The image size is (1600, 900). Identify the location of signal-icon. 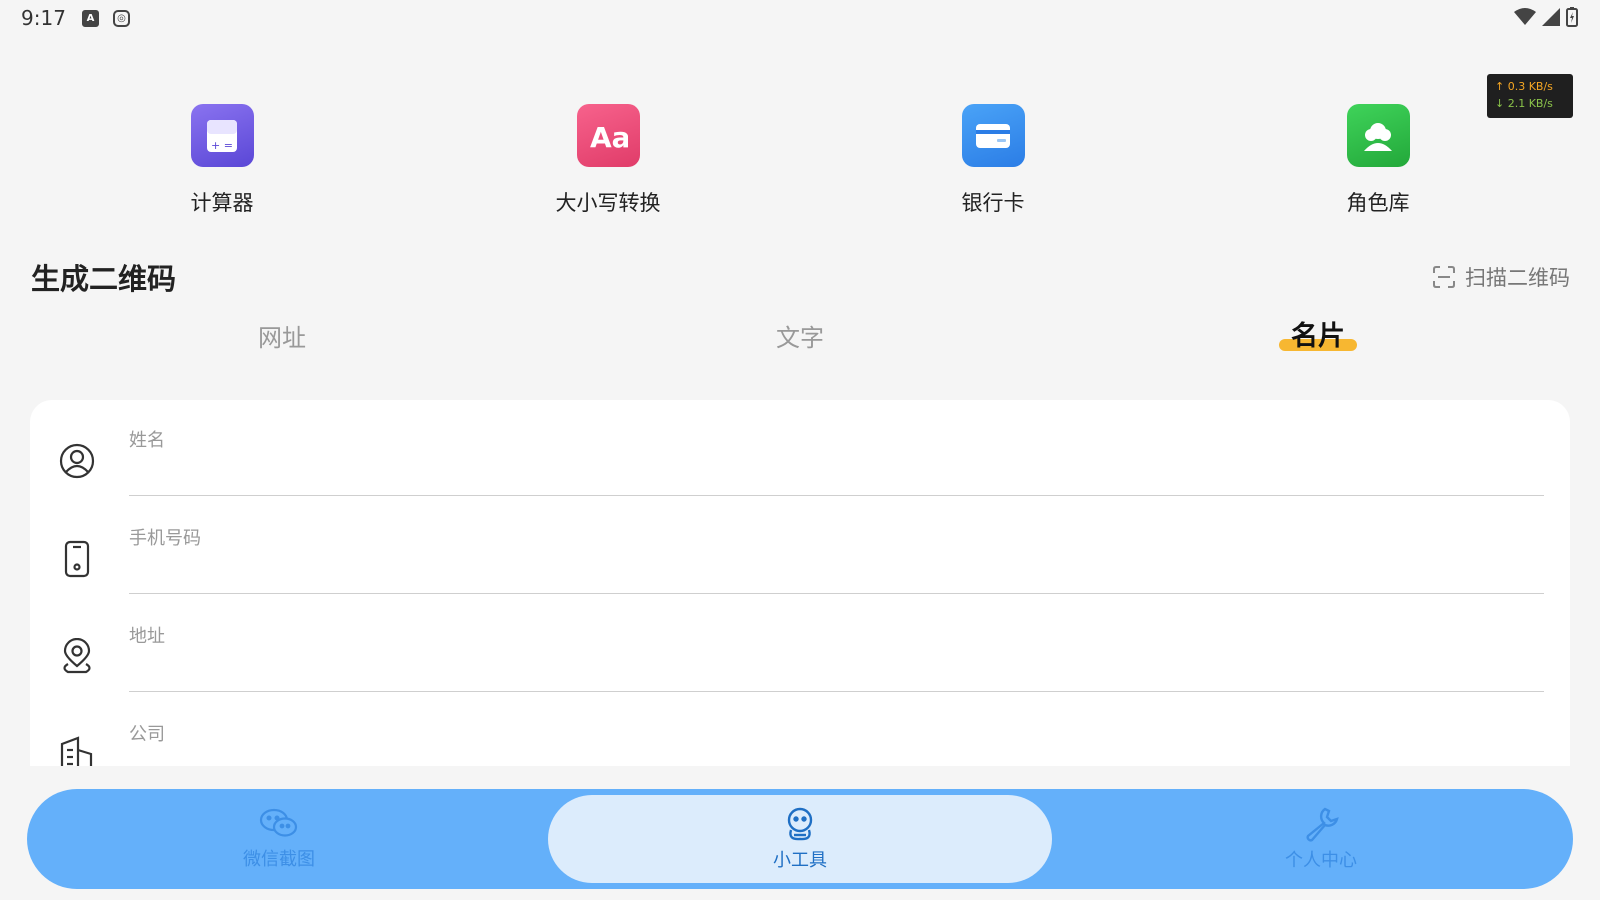
(1551, 17).